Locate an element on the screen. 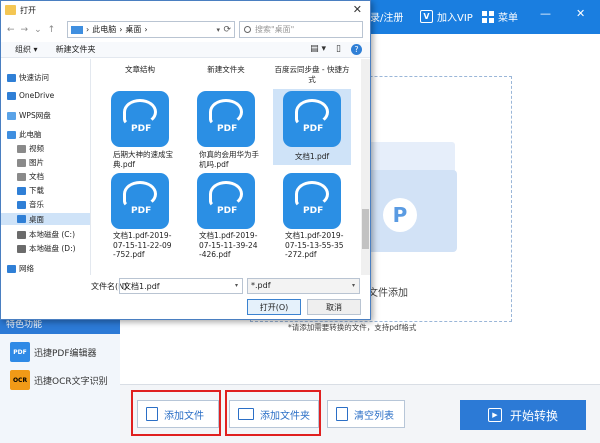 Image resolution: width=600 pixels, height=443 pixels. login-link: 录/注册 is located at coordinates (386, 16).